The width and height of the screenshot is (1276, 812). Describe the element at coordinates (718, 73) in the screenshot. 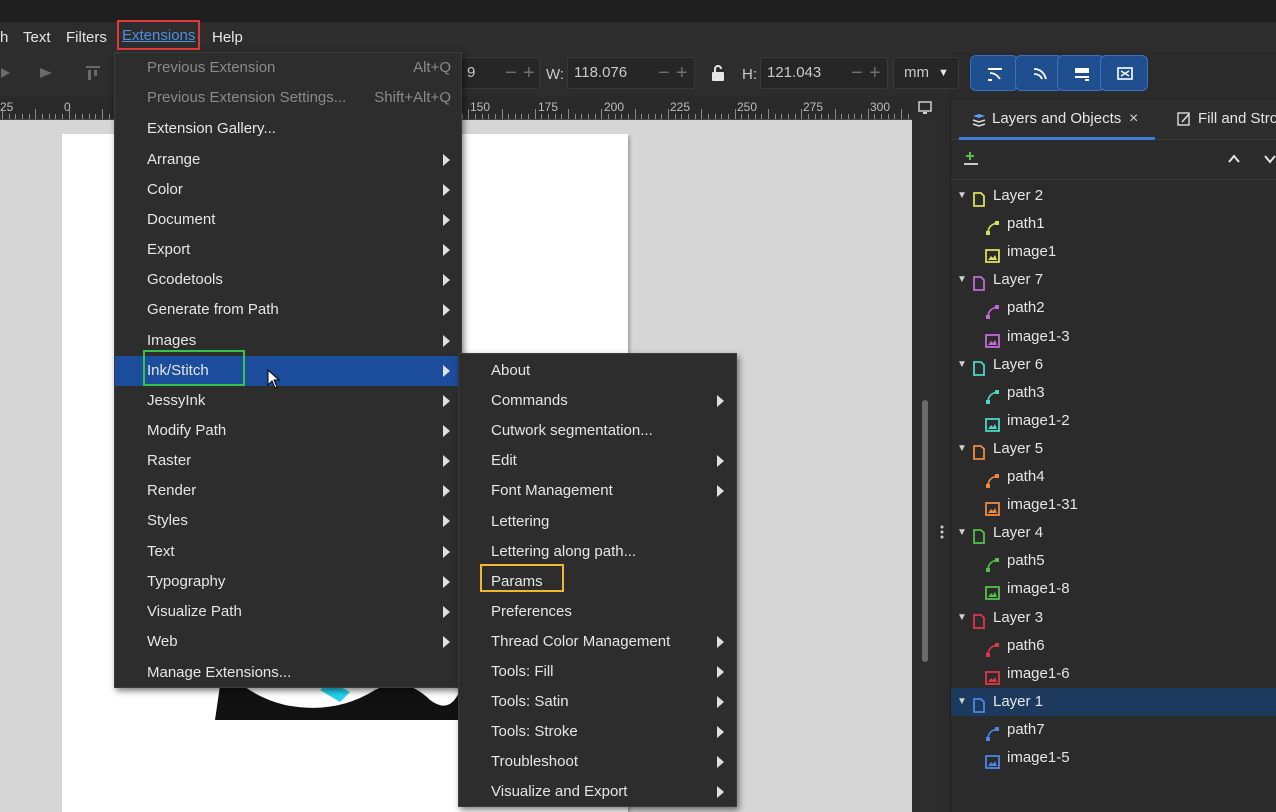

I see `lock-icon` at that location.